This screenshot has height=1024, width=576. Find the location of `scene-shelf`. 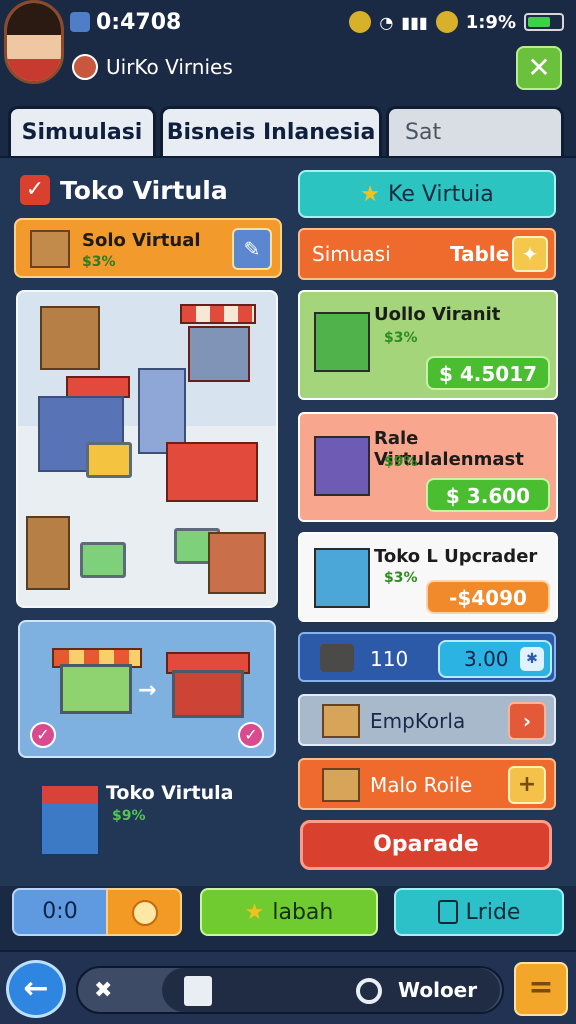

scene-shelf is located at coordinates (70, 338).